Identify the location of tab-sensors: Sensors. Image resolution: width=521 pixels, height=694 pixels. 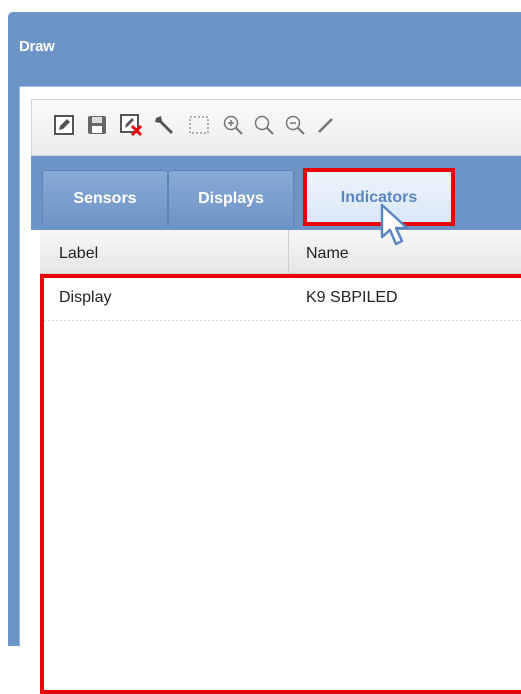
(105, 198).